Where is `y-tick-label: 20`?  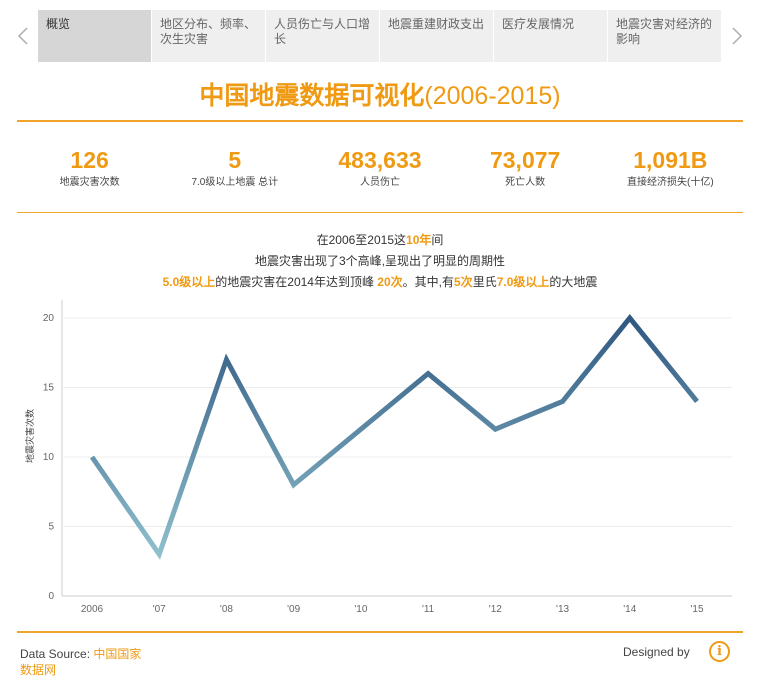 y-tick-label: 20 is located at coordinates (49, 318).